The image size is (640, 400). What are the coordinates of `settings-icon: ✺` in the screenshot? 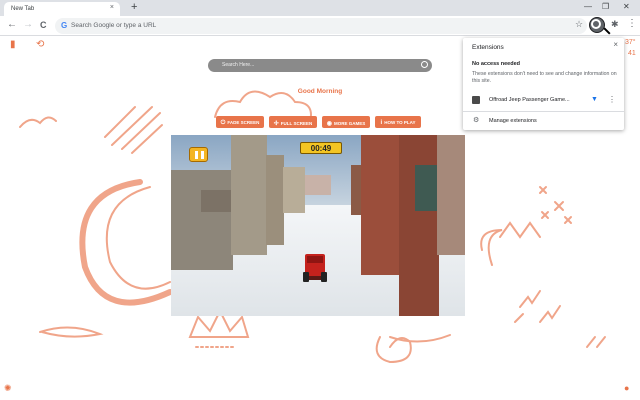 It's located at (8, 388).